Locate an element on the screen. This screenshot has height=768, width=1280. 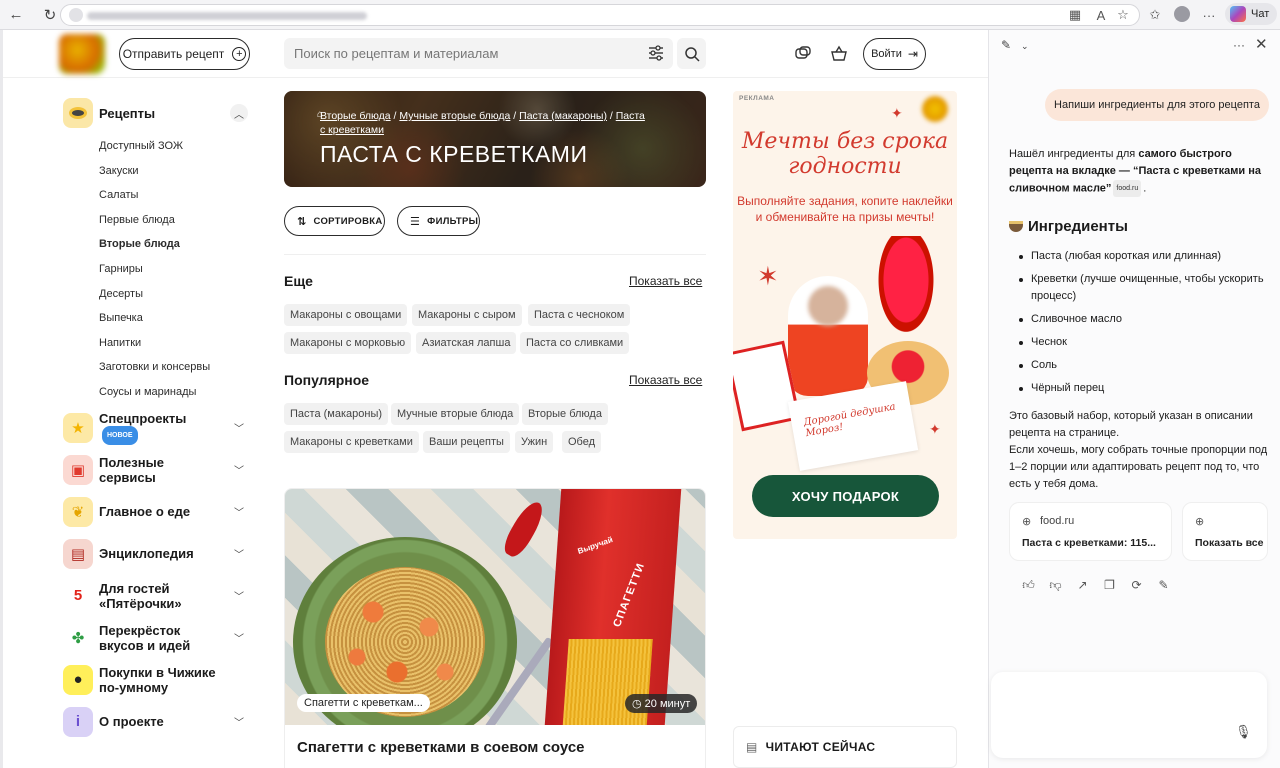
copy-icon: ❐ is located at coordinates (1109, 585).